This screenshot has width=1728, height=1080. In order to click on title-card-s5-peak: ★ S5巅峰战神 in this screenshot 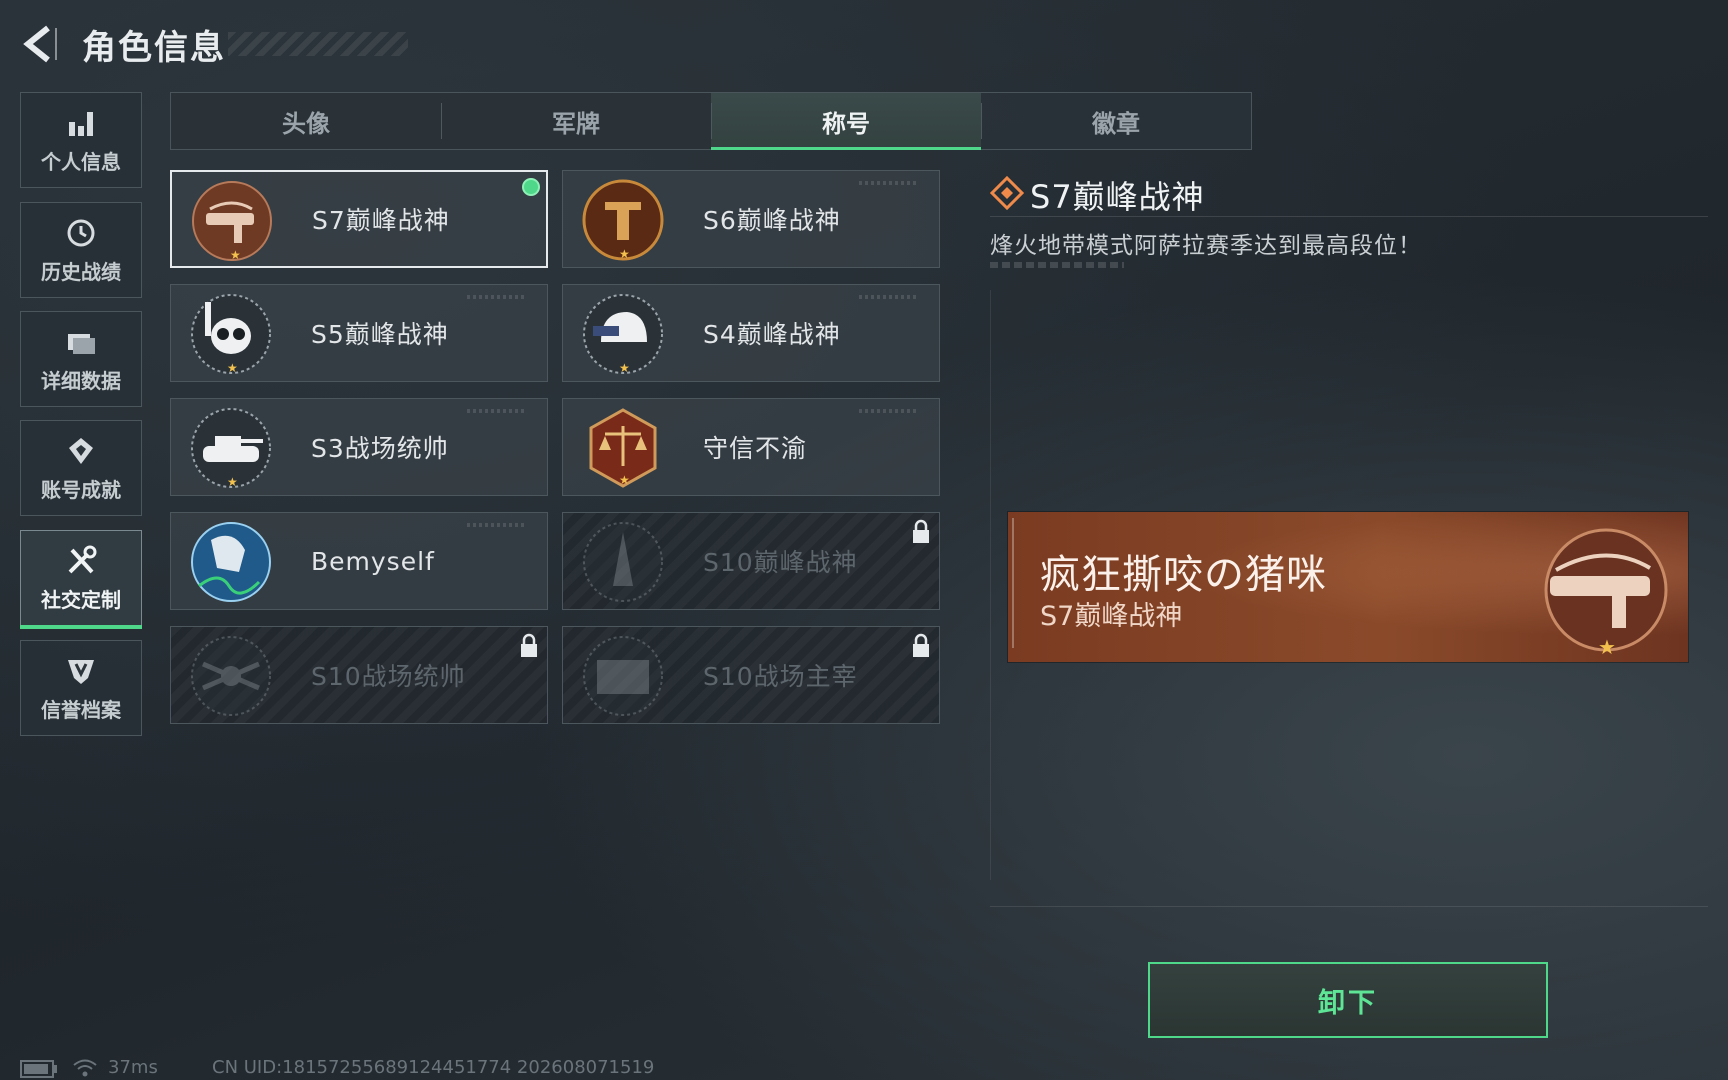, I will do `click(359, 333)`.